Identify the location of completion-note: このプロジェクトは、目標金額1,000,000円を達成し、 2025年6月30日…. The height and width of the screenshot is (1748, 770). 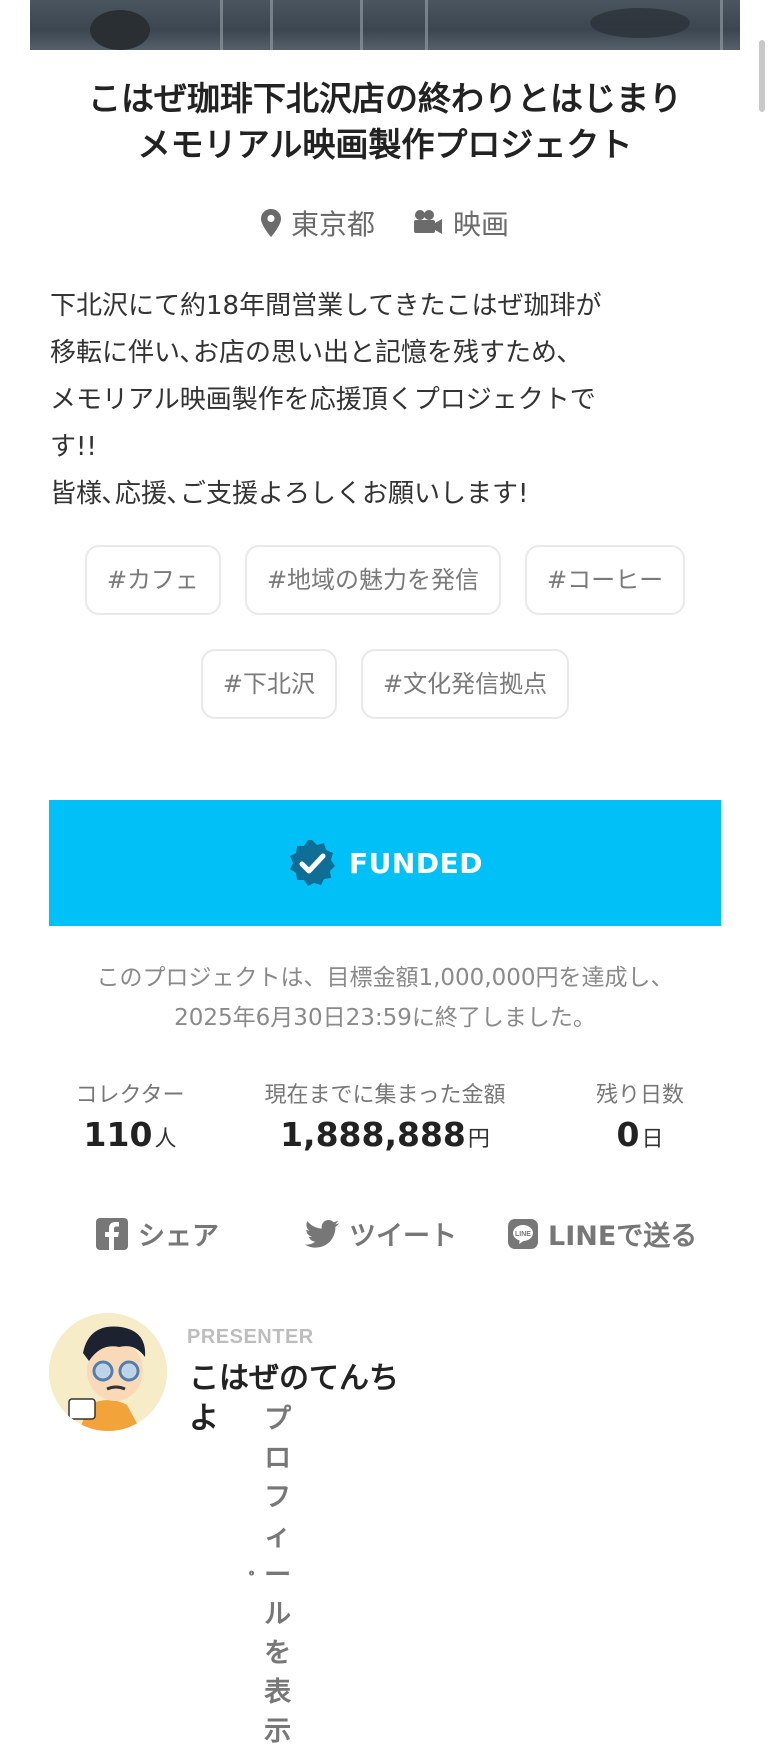
(385, 998).